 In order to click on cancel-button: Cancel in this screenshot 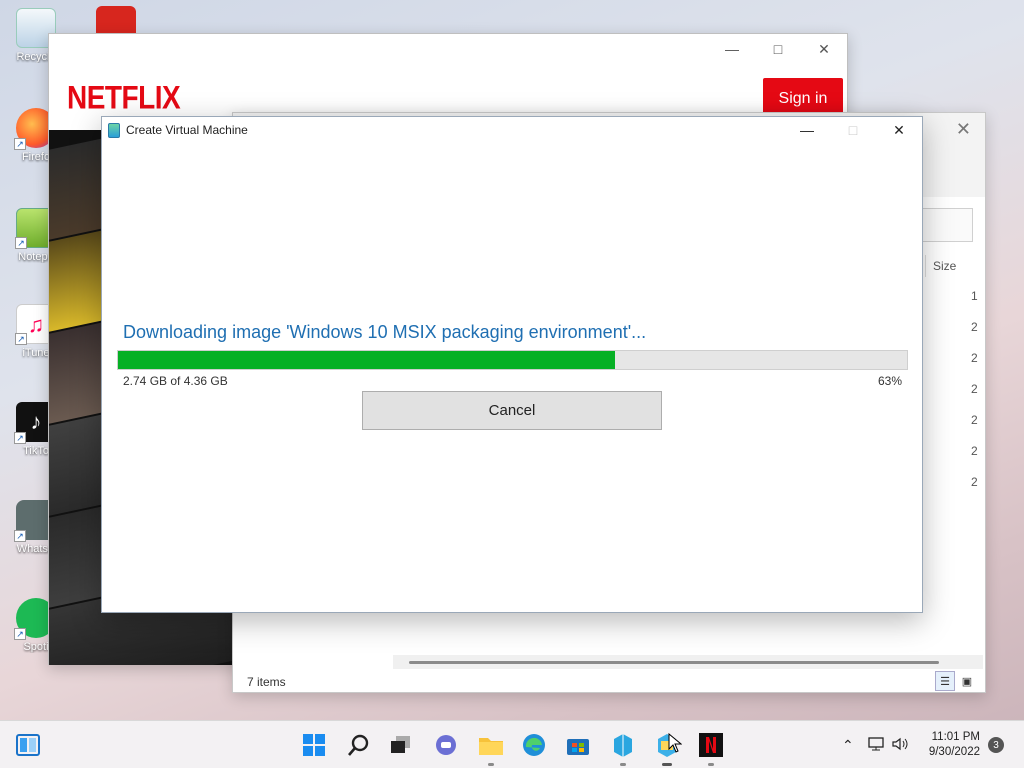, I will do `click(512, 410)`.